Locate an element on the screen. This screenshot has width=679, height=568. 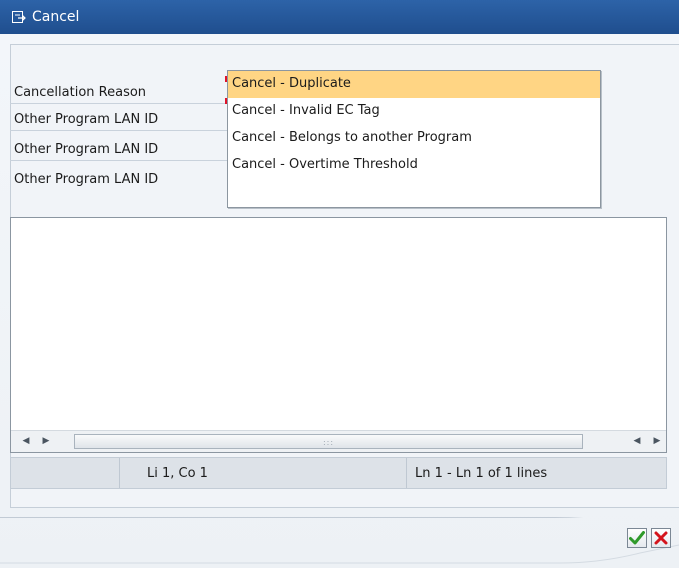
x-icon is located at coordinates (661, 538).